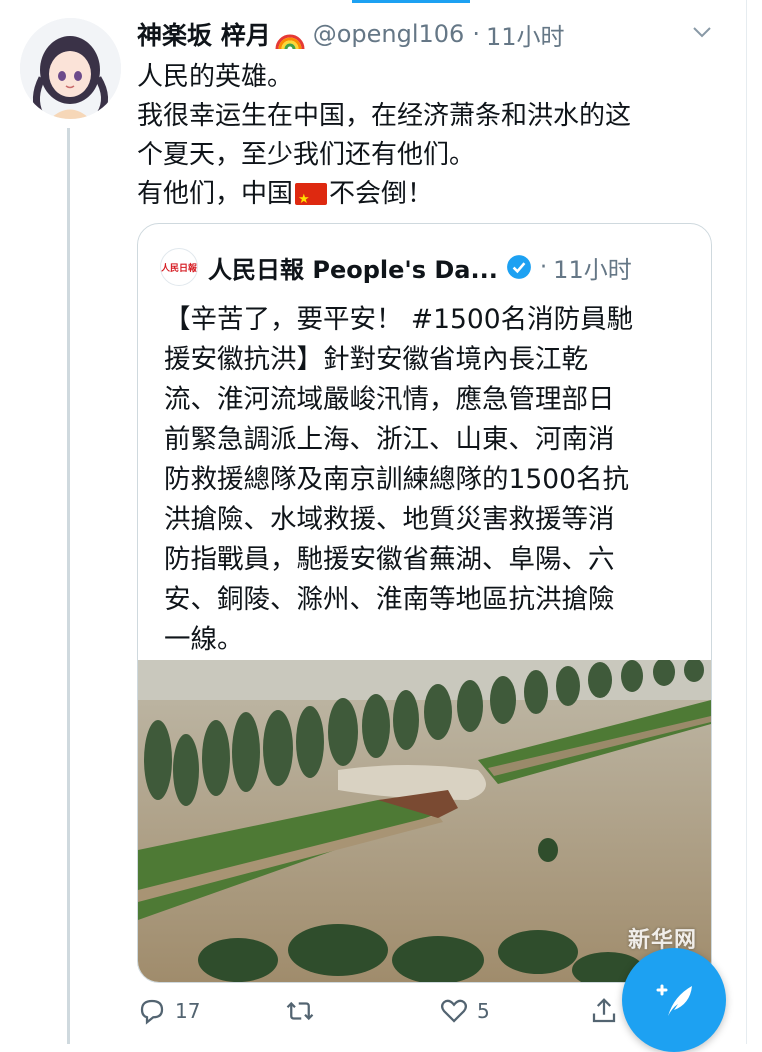  I want to click on rainbow-emoji-icon, so click(290, 38).